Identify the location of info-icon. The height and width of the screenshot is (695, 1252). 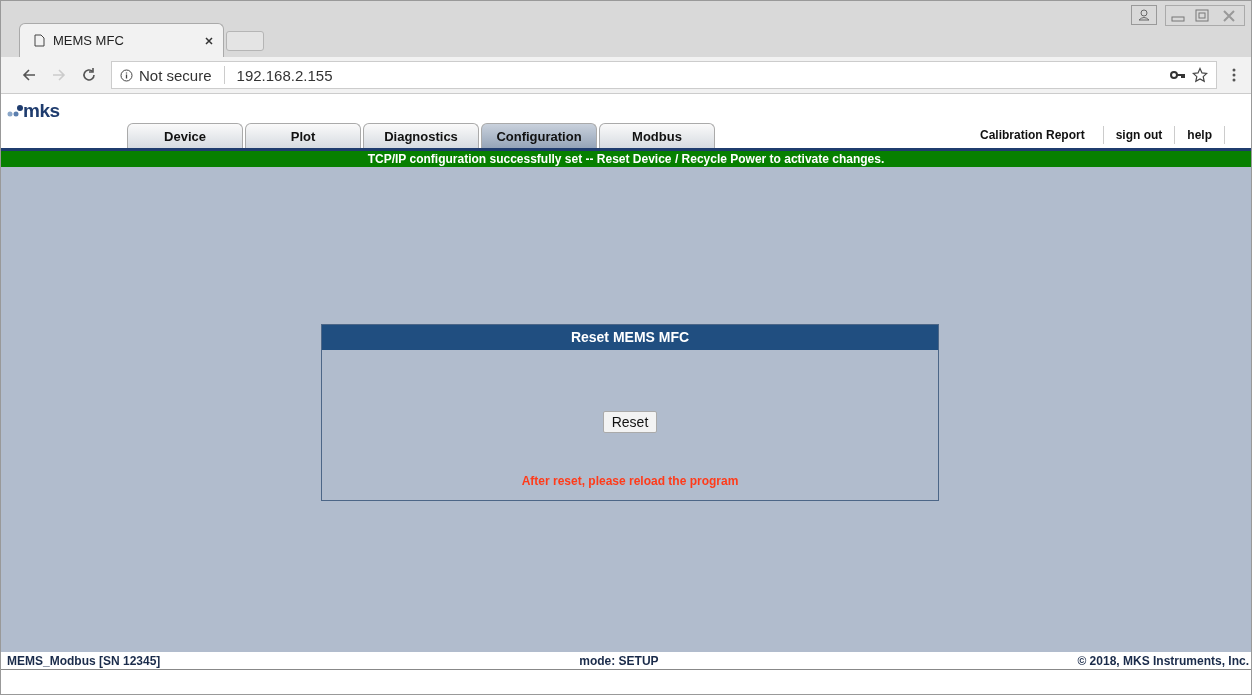
(126, 75).